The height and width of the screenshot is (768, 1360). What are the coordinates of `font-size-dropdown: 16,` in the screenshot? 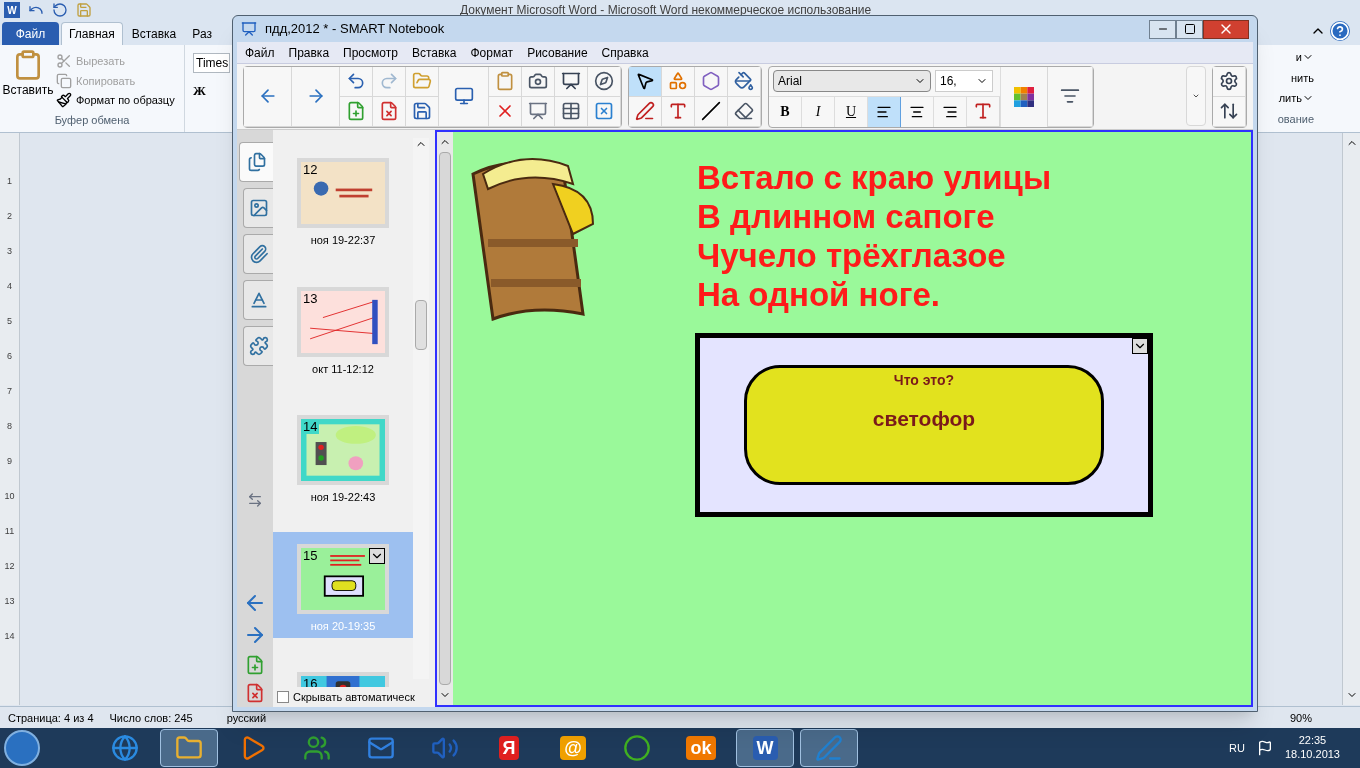 It's located at (964, 81).